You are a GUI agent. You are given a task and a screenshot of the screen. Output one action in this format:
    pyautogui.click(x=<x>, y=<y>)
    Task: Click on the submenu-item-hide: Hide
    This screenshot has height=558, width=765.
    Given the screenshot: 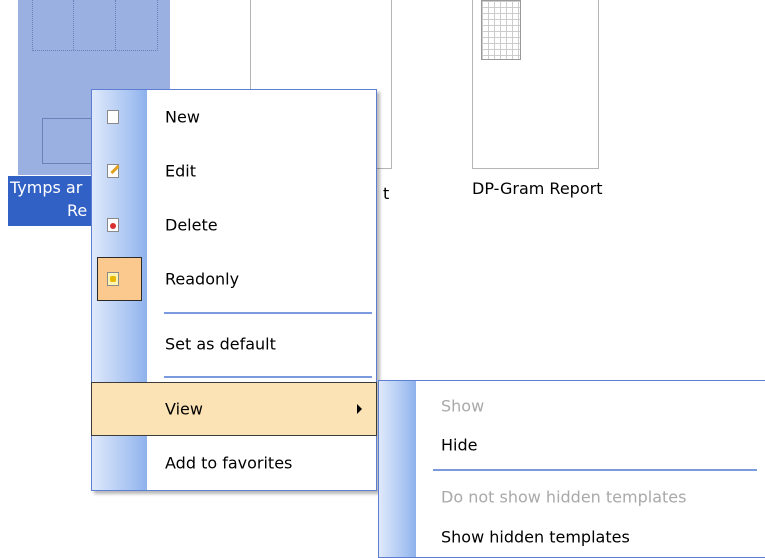 What is the action you would take?
    pyautogui.click(x=572, y=445)
    